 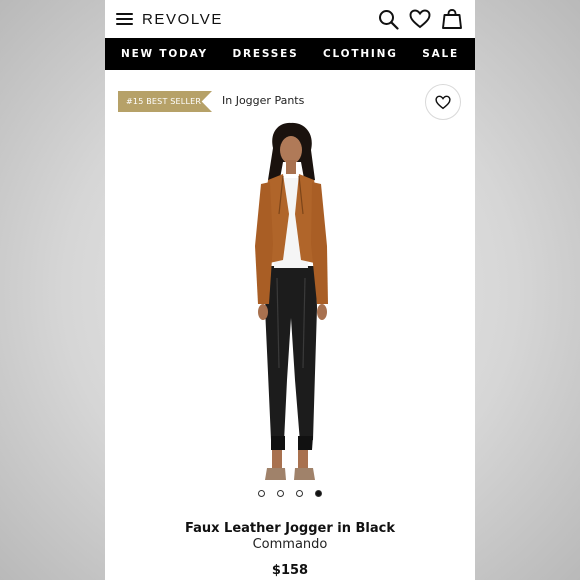 I want to click on nav-new-today: NEW TODAY, so click(x=164, y=54).